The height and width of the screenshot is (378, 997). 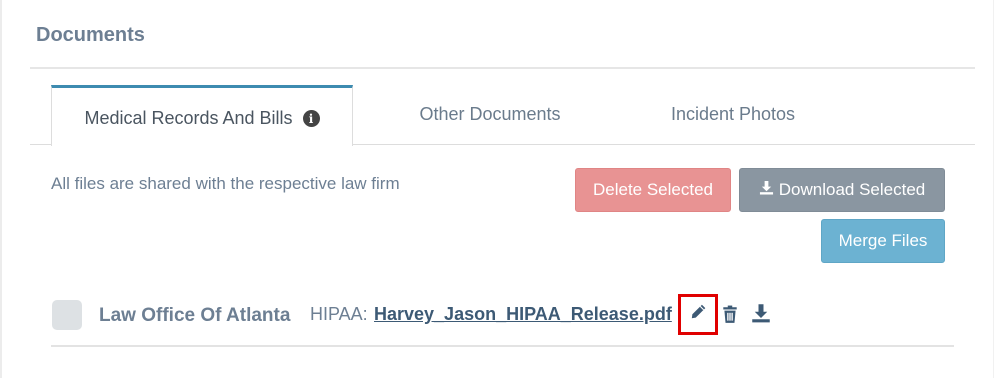 I want to click on merge-files-button: Merge Files, so click(x=883, y=241).